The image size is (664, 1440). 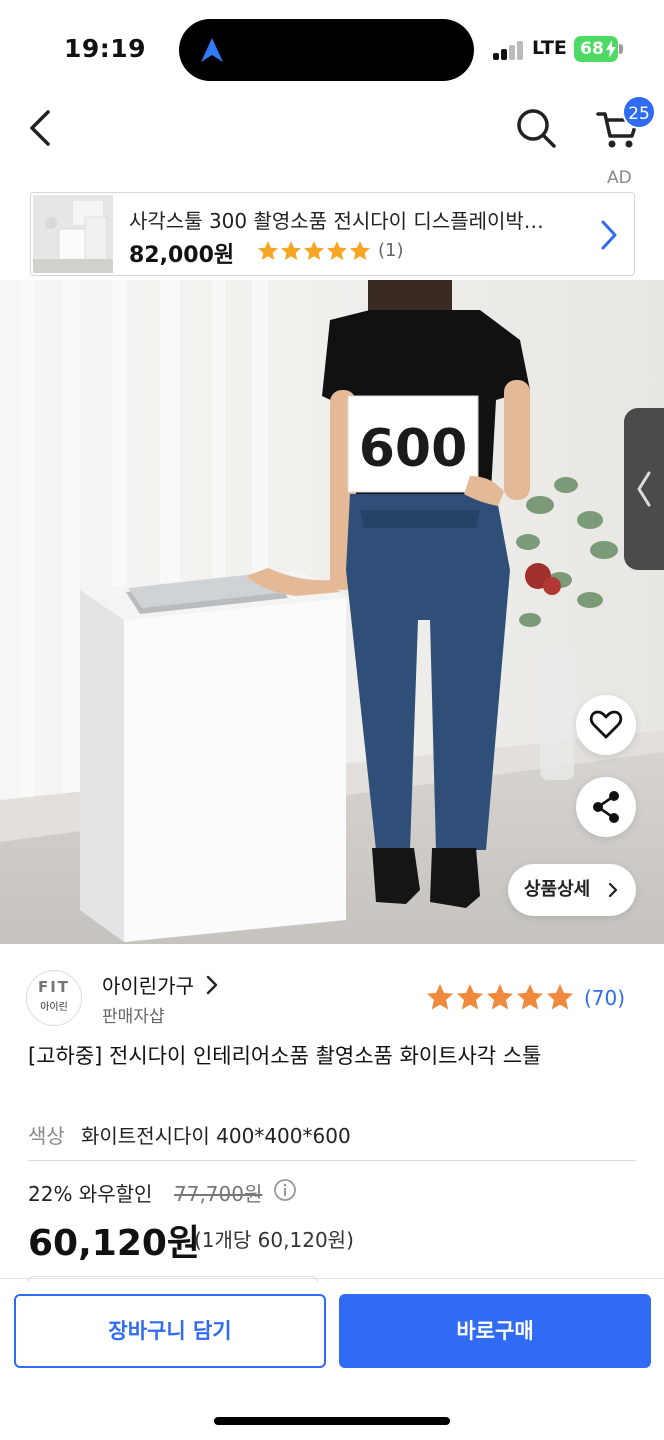 What do you see at coordinates (604, 998) in the screenshot?
I see `review-count-link: (70)` at bounding box center [604, 998].